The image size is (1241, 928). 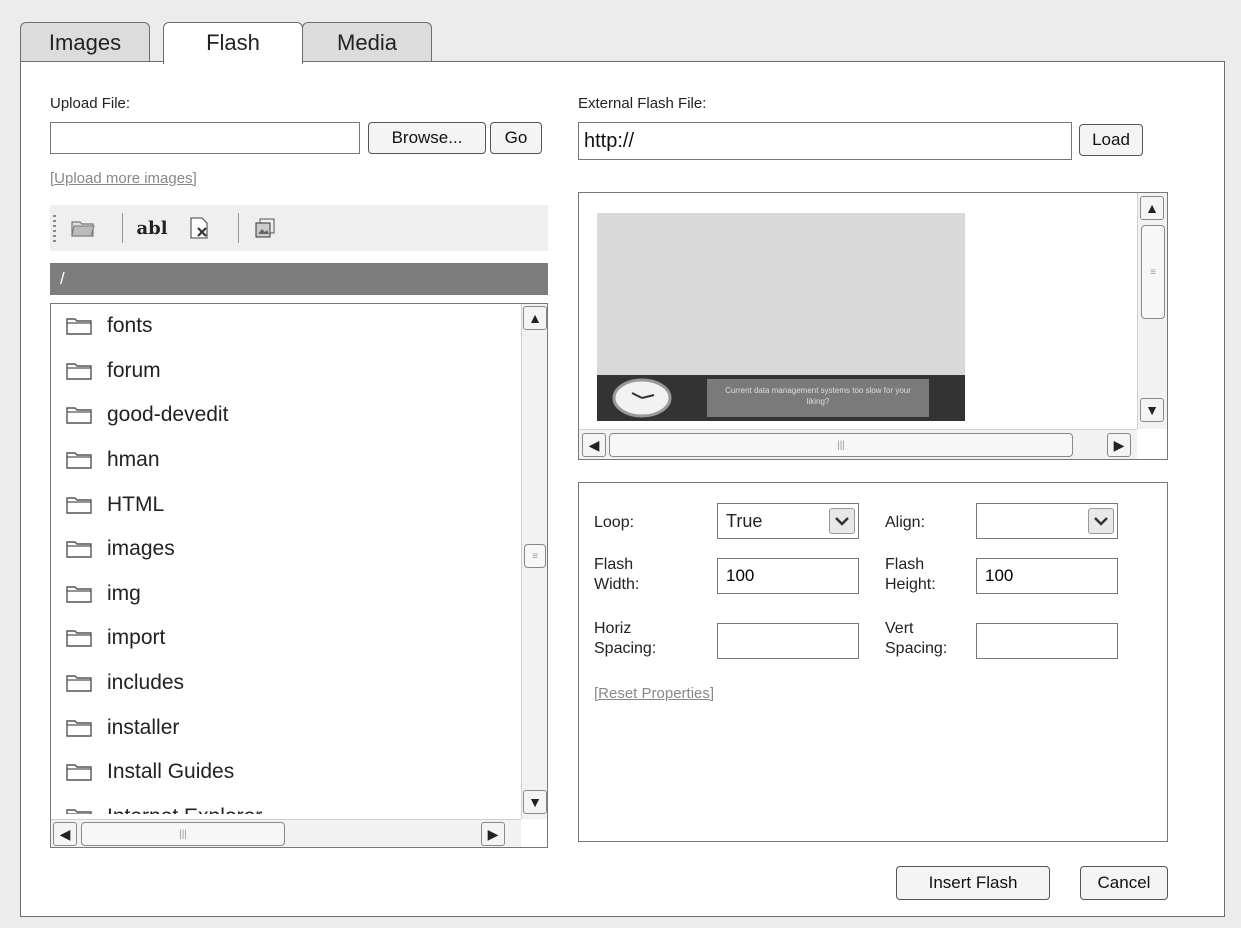 I want to click on vert-spacing-input, so click(x=1047, y=641).